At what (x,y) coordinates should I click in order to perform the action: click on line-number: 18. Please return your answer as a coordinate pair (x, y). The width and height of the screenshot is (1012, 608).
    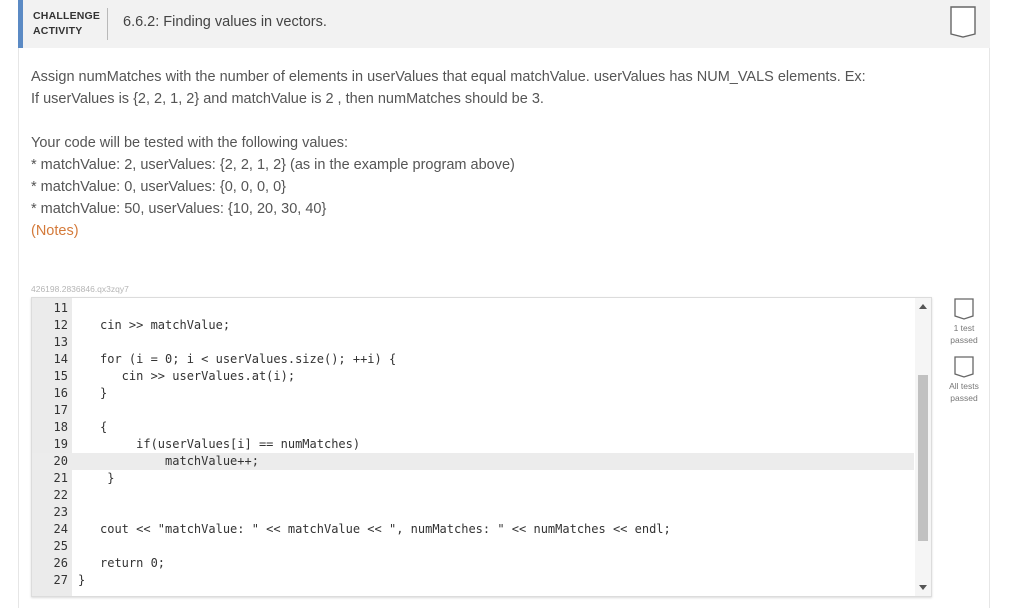
    Looking at the image, I should click on (60, 427).